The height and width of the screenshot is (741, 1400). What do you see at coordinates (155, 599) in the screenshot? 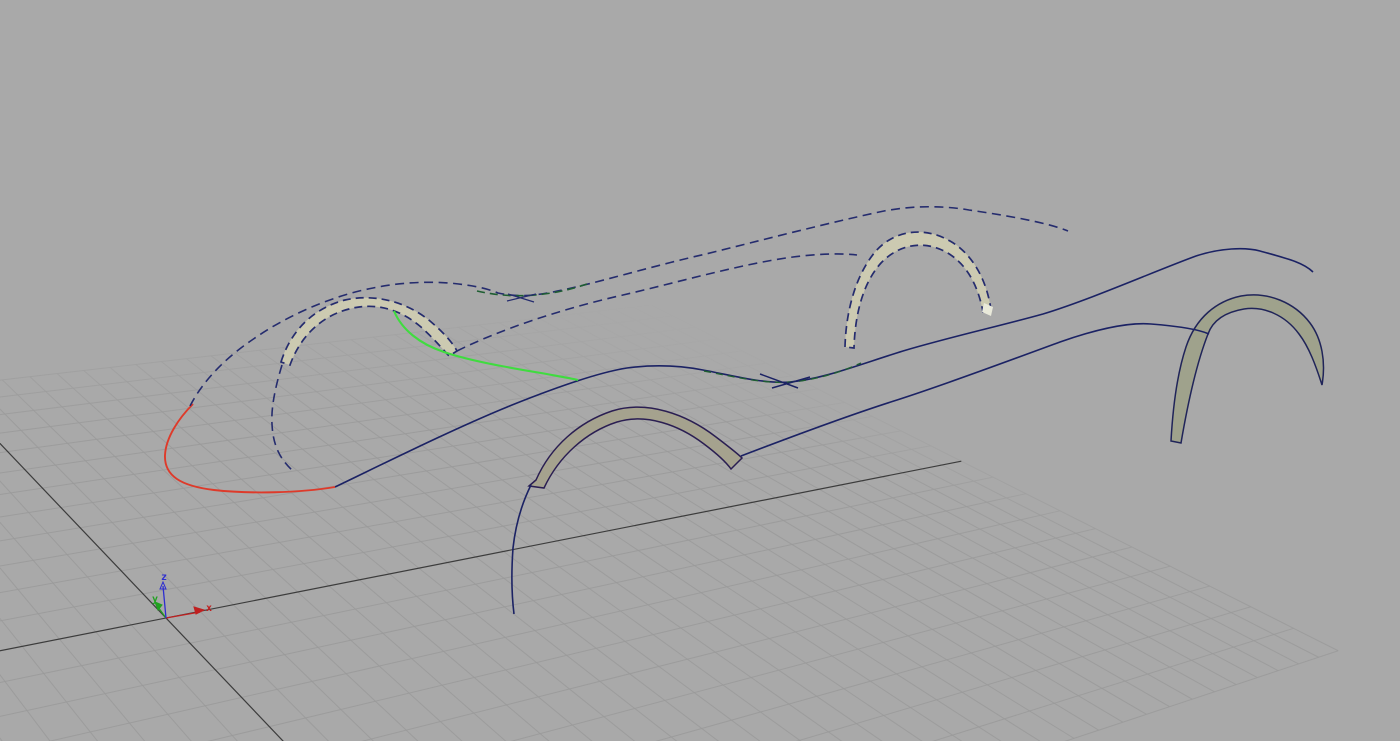
I see `axis-label-y: y` at bounding box center [155, 599].